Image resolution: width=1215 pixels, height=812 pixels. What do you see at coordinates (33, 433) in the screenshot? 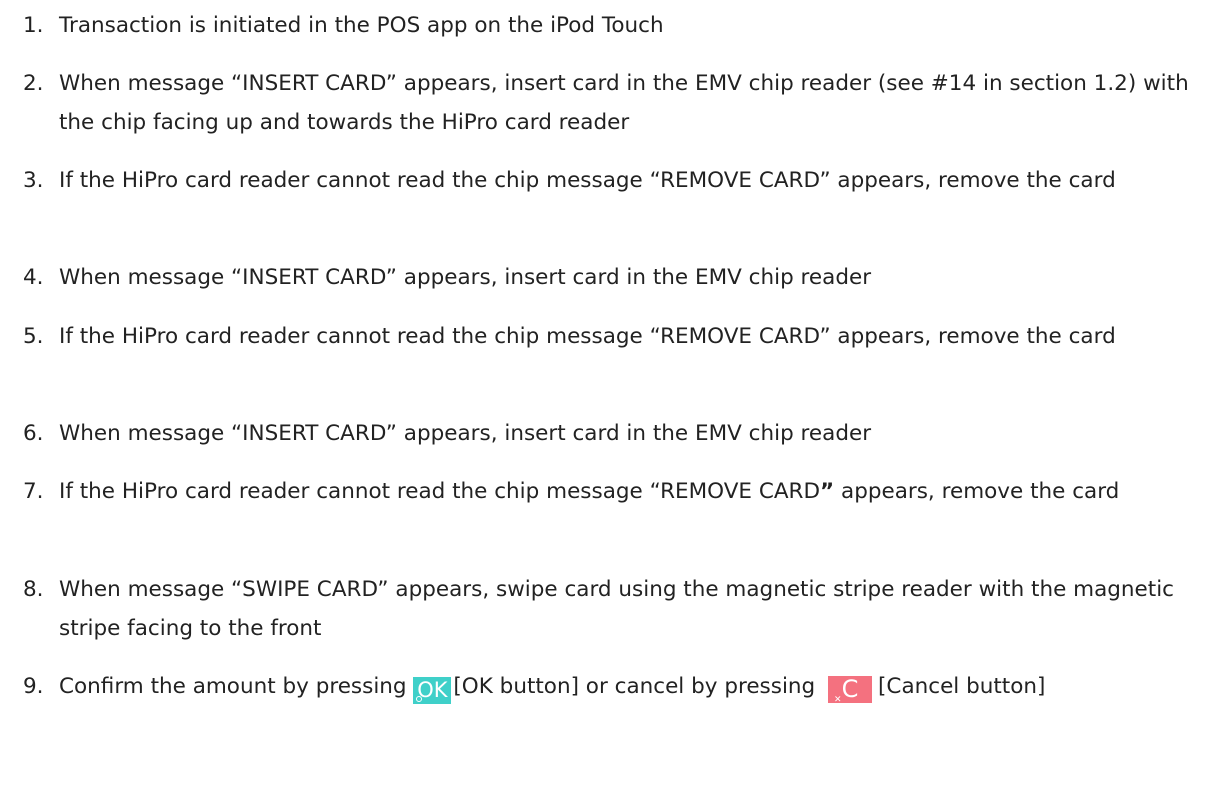
I see `step-number: 6.` at bounding box center [33, 433].